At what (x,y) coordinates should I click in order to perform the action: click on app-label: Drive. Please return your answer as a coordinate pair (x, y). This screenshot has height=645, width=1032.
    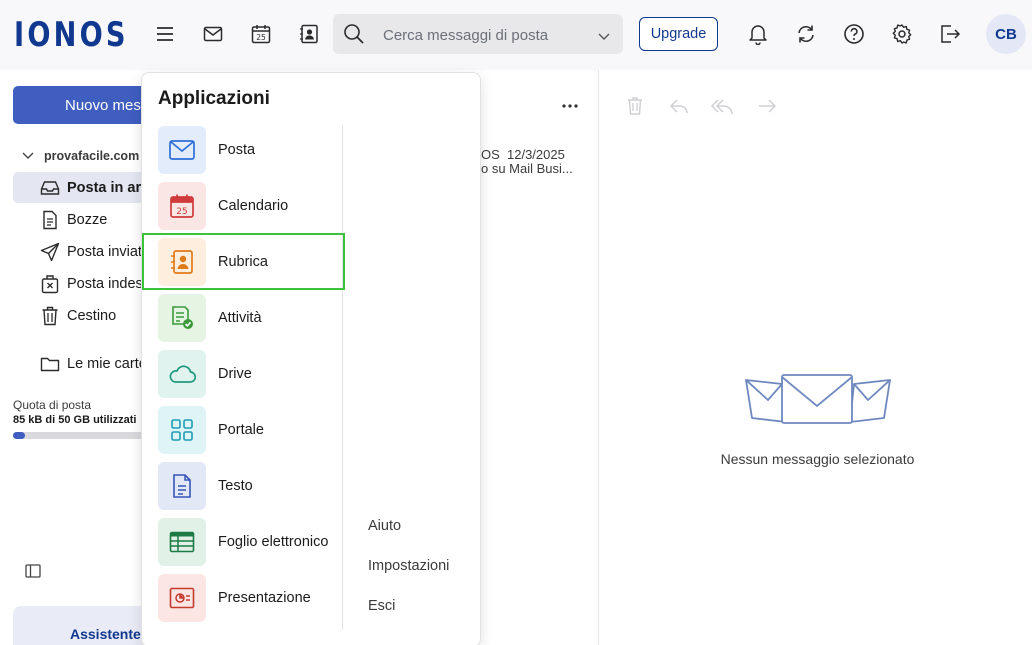
    Looking at the image, I should click on (235, 374).